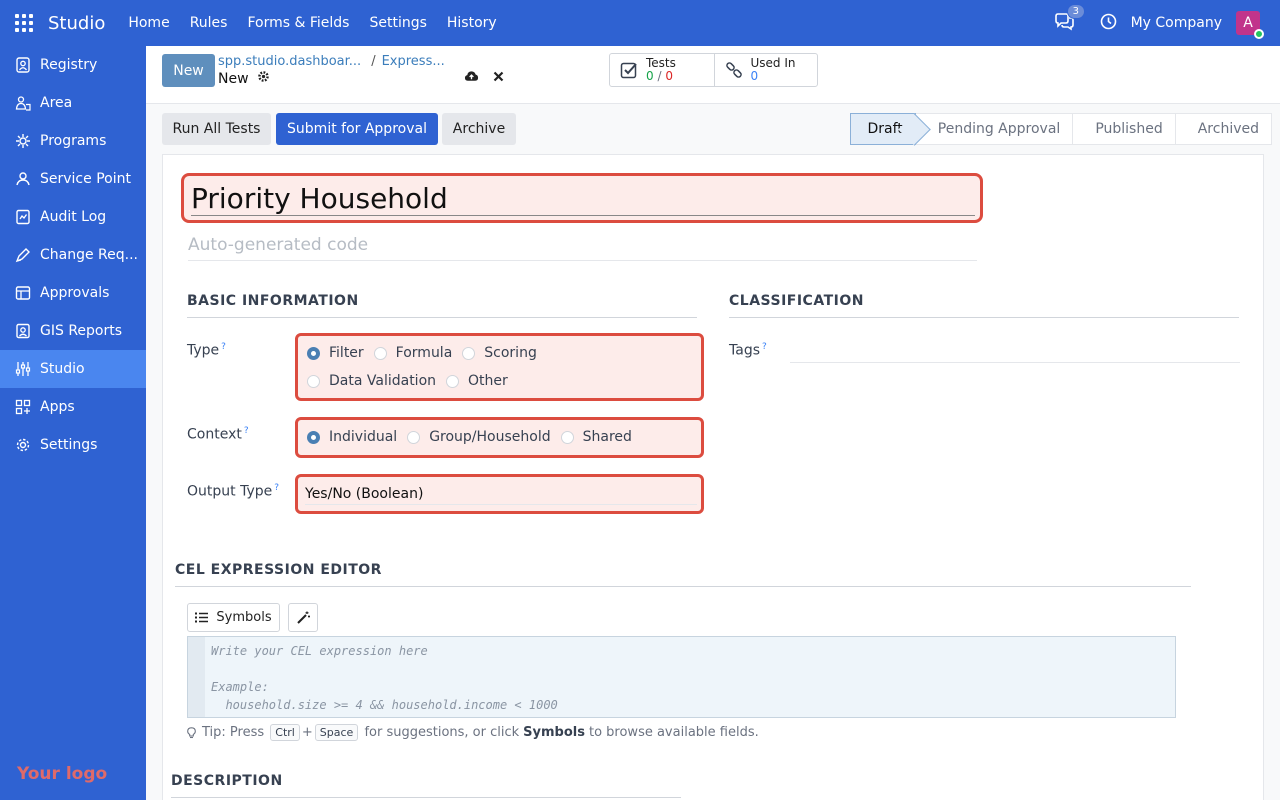 The width and height of the screenshot is (1280, 800). What do you see at coordinates (1124, 129) in the screenshot?
I see `stage-published: Published` at bounding box center [1124, 129].